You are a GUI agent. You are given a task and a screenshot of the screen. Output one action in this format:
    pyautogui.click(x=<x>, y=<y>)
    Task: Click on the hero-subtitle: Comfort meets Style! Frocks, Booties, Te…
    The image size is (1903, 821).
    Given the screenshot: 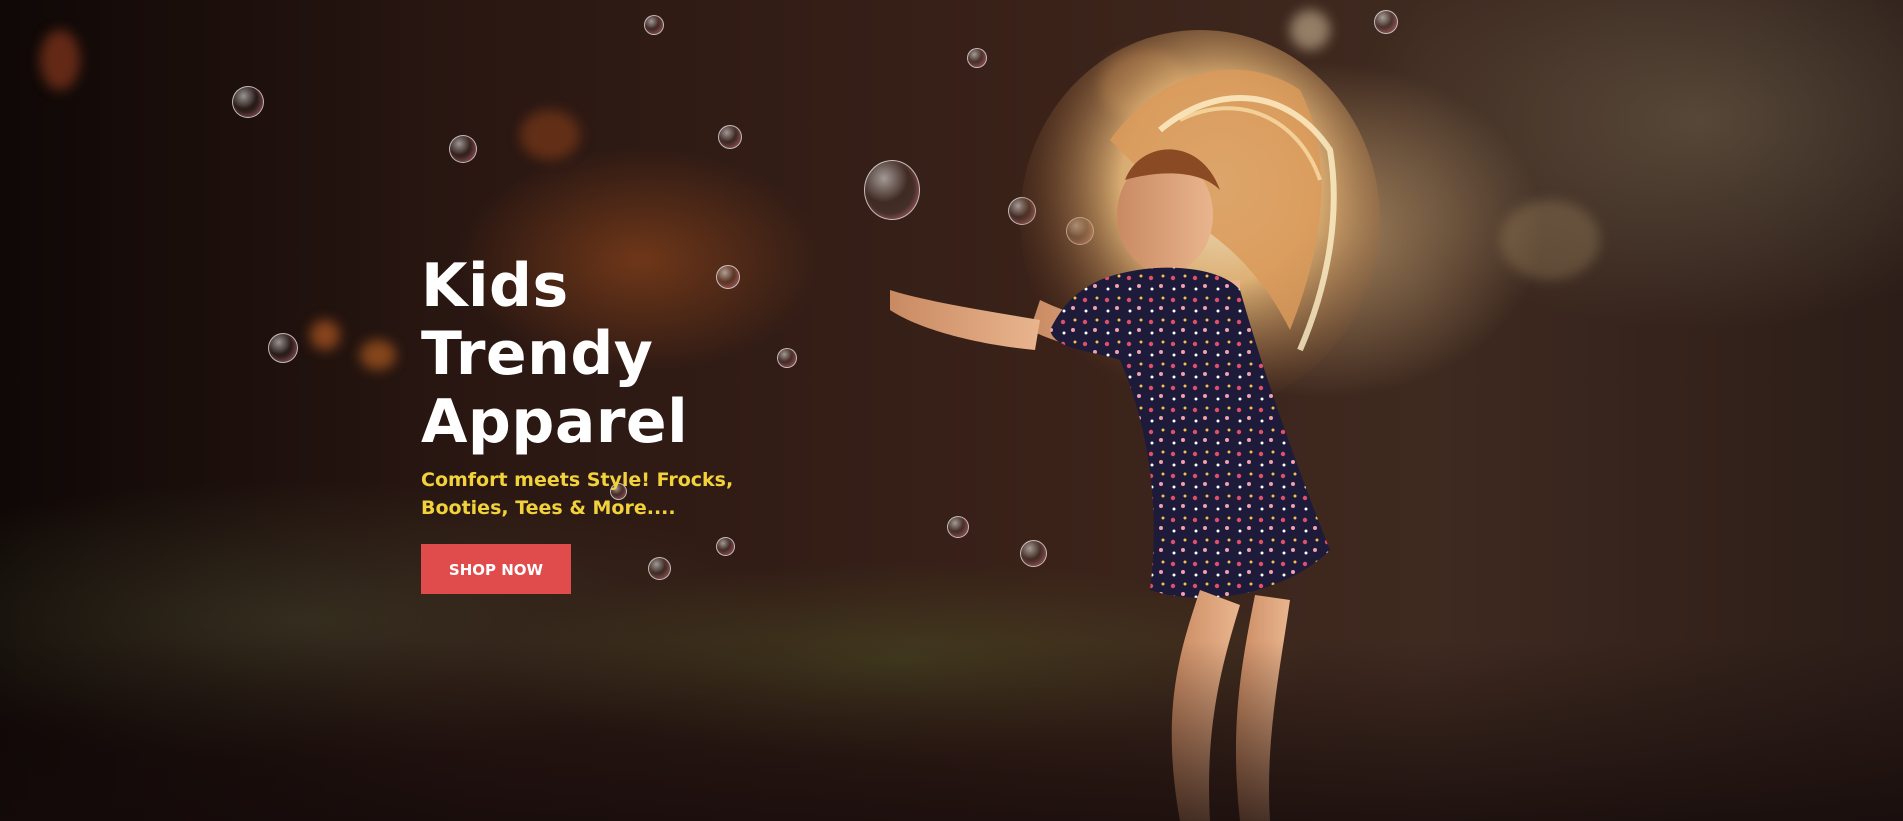 What is the action you would take?
    pyautogui.click(x=577, y=494)
    